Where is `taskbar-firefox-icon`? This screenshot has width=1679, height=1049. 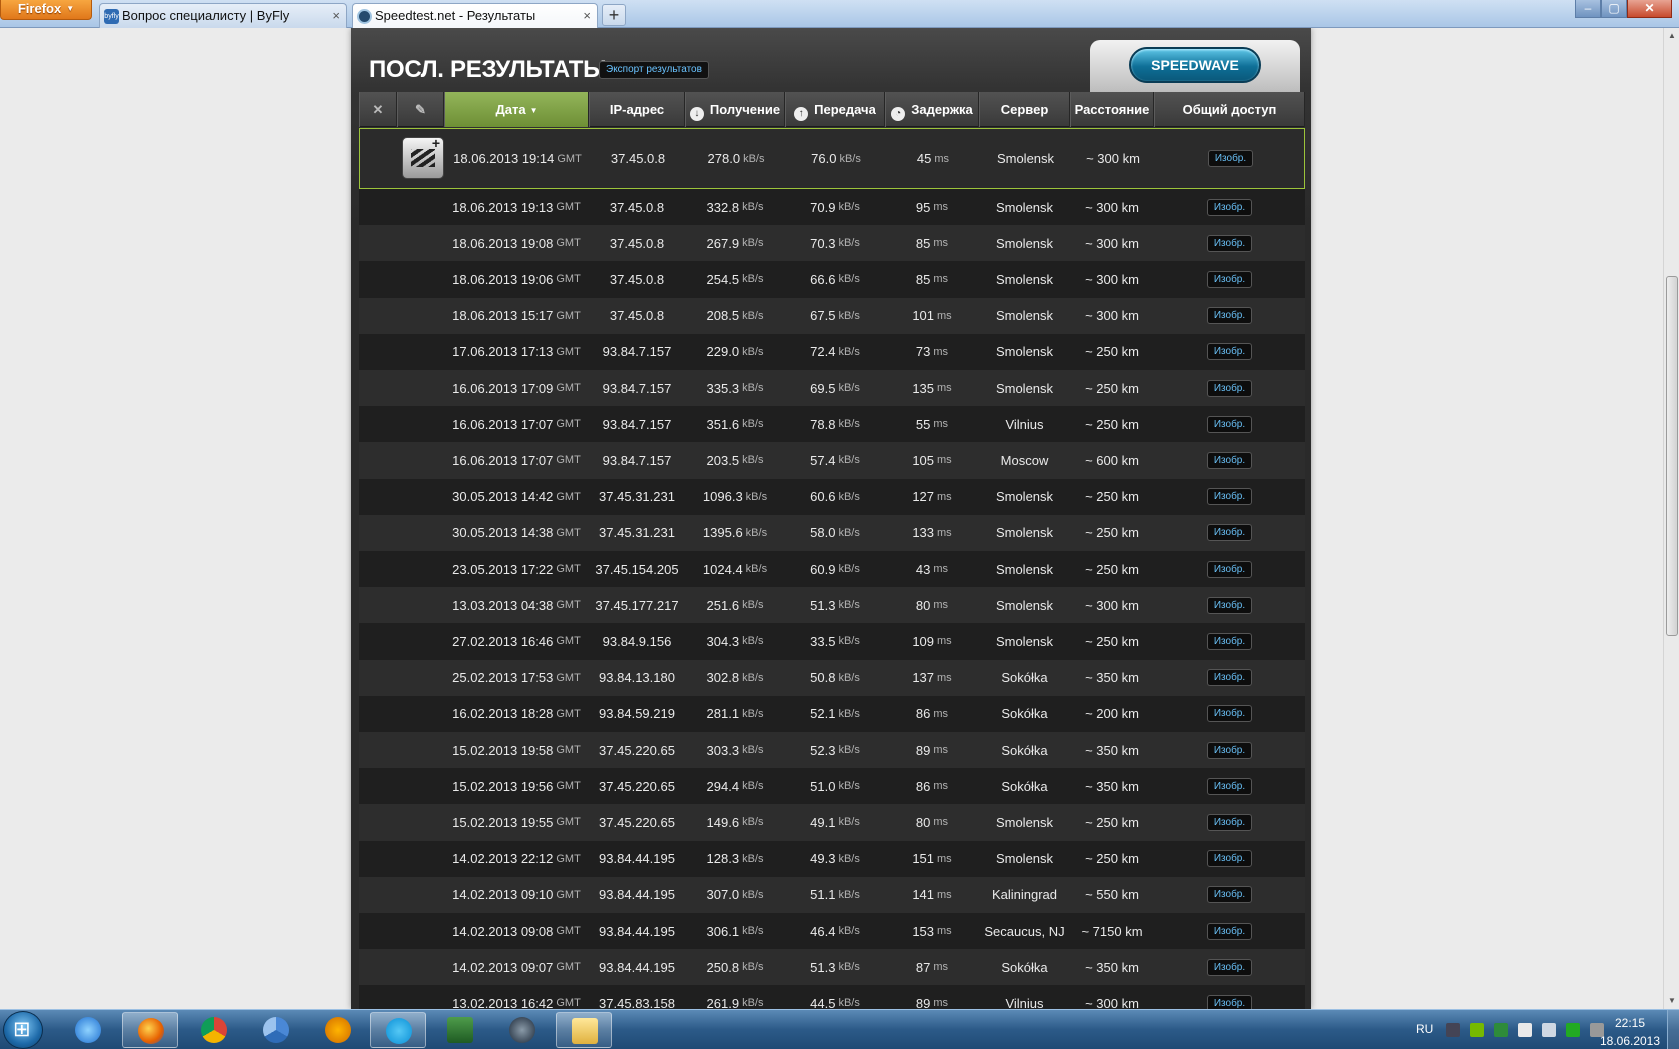
taskbar-firefox-icon is located at coordinates (150, 1030).